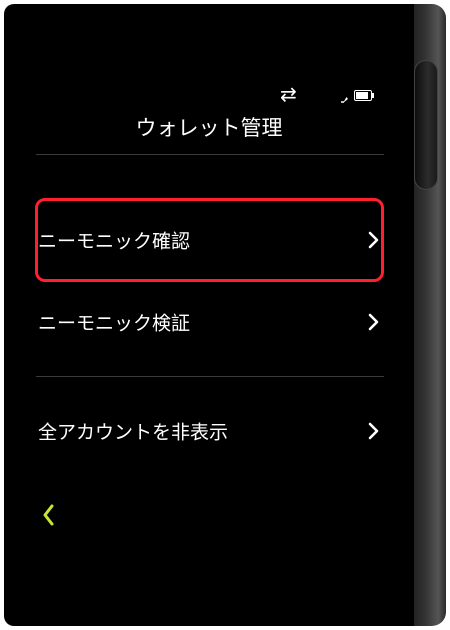 The width and height of the screenshot is (450, 630). What do you see at coordinates (133, 432) in the screenshot?
I see `menu-item-label: 全アカウントを非表示` at bounding box center [133, 432].